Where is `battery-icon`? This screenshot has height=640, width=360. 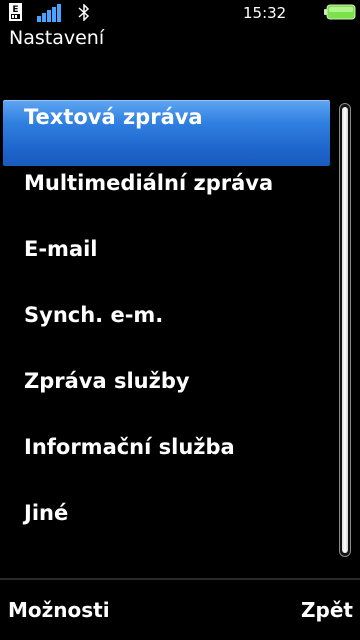
battery-icon is located at coordinates (340, 12).